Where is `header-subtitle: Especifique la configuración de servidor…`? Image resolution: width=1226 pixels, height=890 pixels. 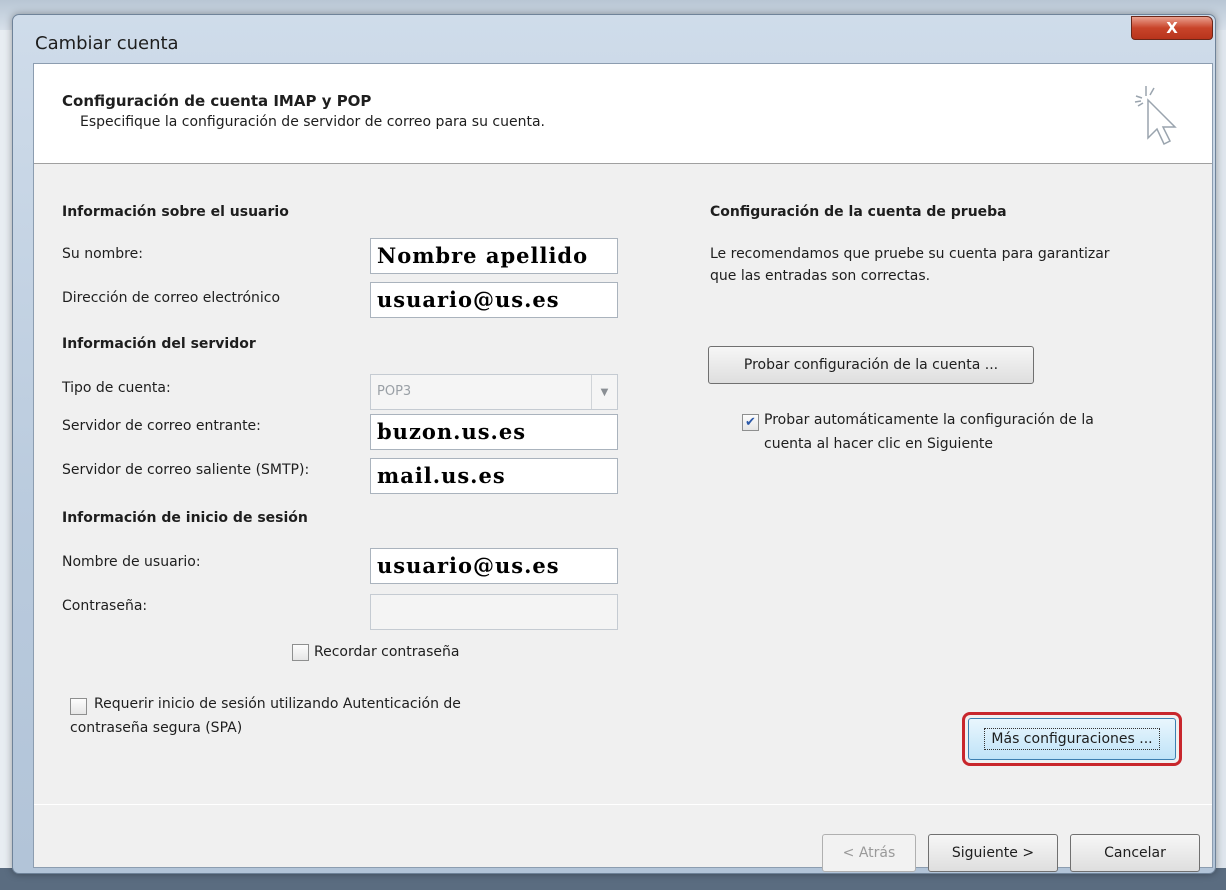 header-subtitle: Especifique la configuración de servidor… is located at coordinates (313, 122).